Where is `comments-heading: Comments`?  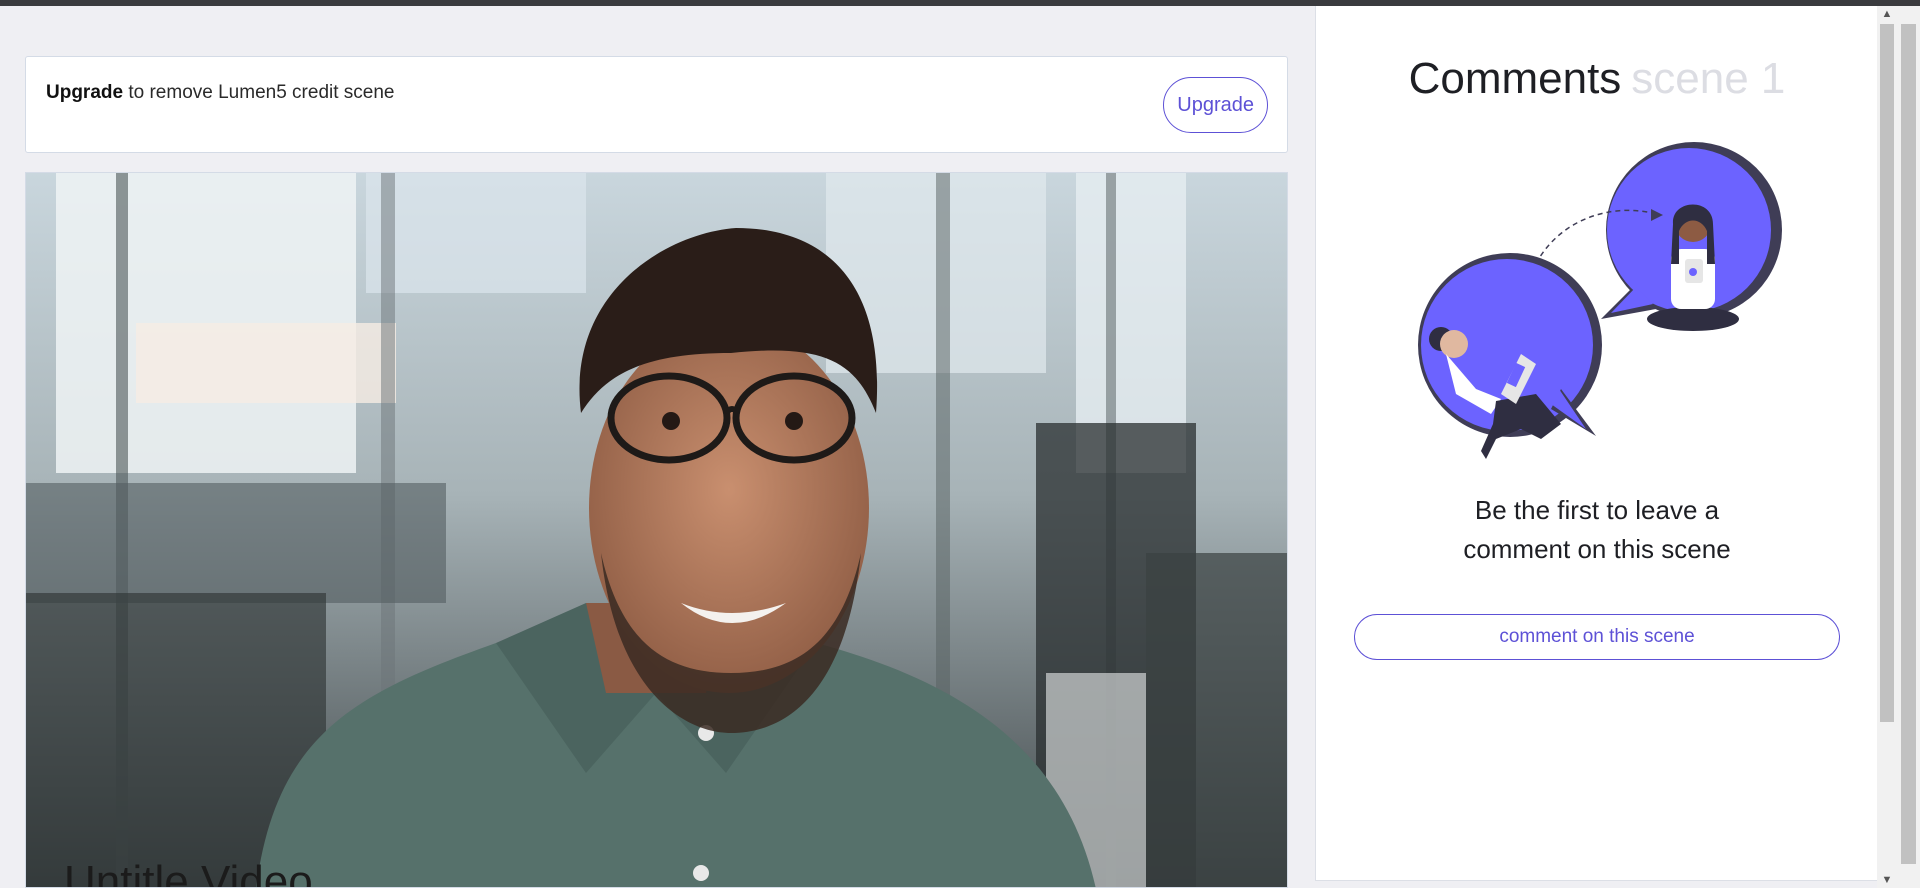 comments-heading: Comments is located at coordinates (1515, 78).